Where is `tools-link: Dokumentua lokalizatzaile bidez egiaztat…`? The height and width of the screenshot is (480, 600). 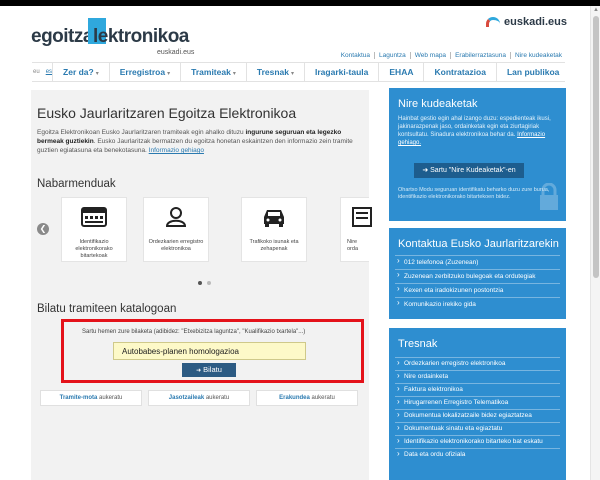 tools-link: Dokumentua lokalizatzaile bidez egiaztat… is located at coordinates (477, 415).